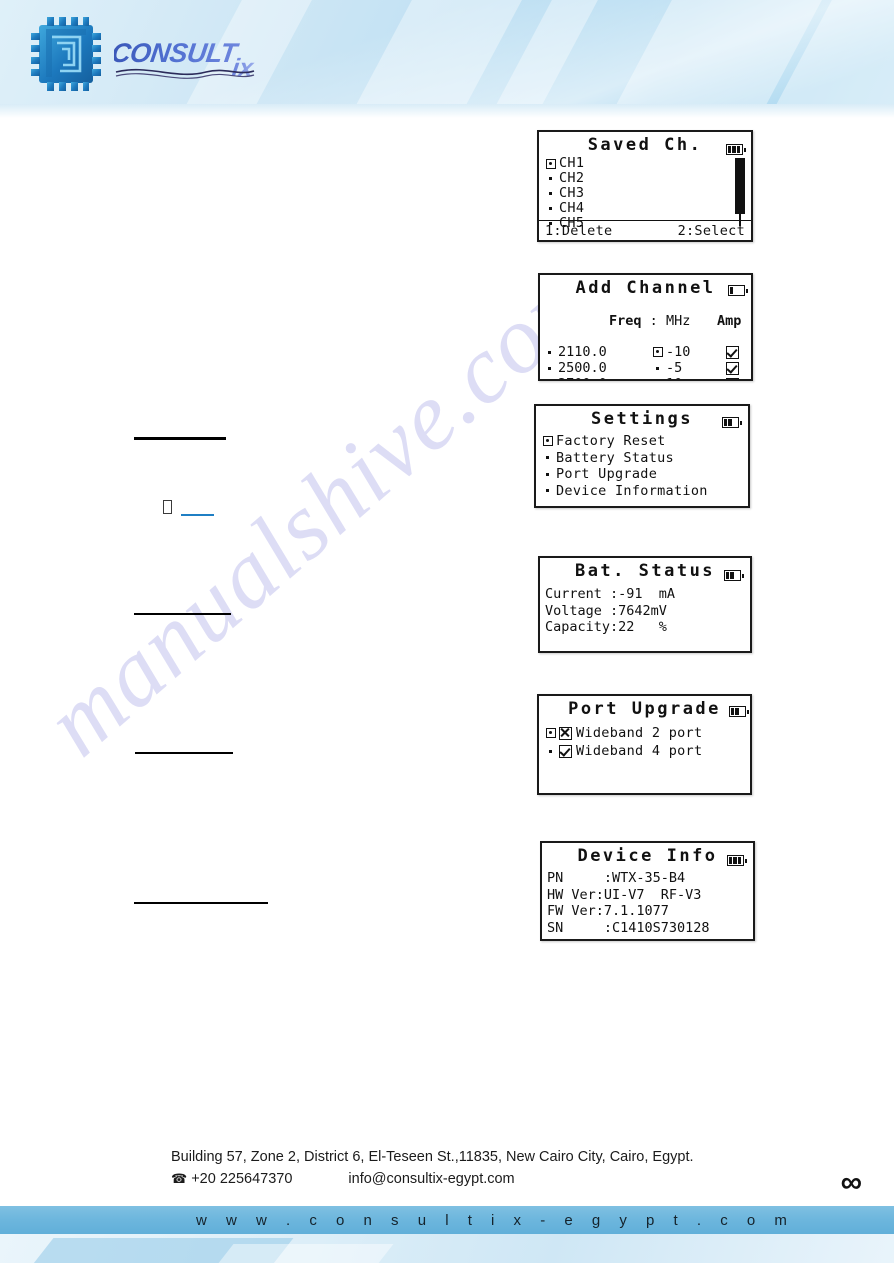  I want to click on info-row: PN : WTX-35-B4, so click(647, 878).